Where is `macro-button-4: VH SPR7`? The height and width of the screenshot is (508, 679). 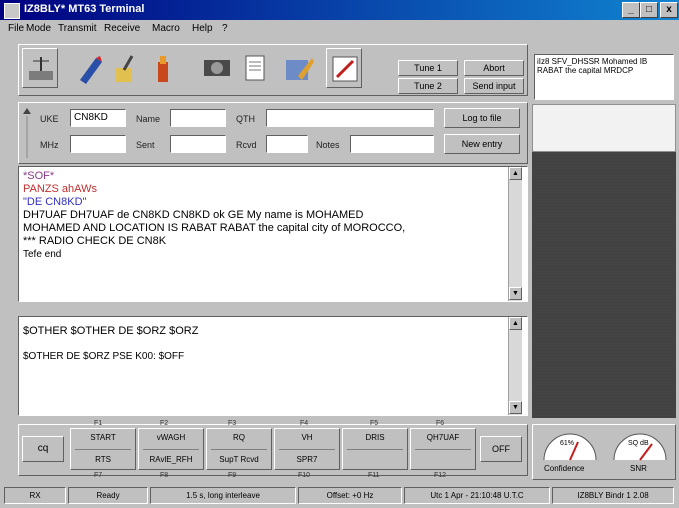 macro-button-4: VH SPR7 is located at coordinates (307, 449).